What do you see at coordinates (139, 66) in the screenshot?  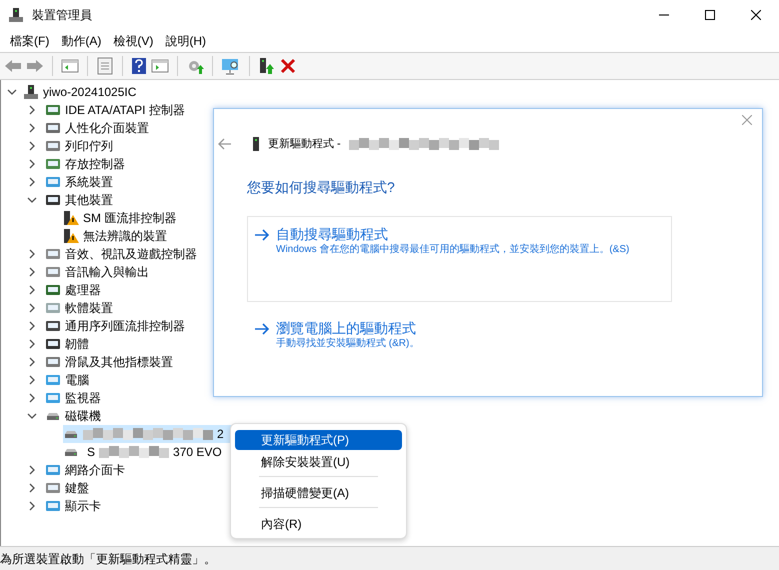 I see `help-icon` at bounding box center [139, 66].